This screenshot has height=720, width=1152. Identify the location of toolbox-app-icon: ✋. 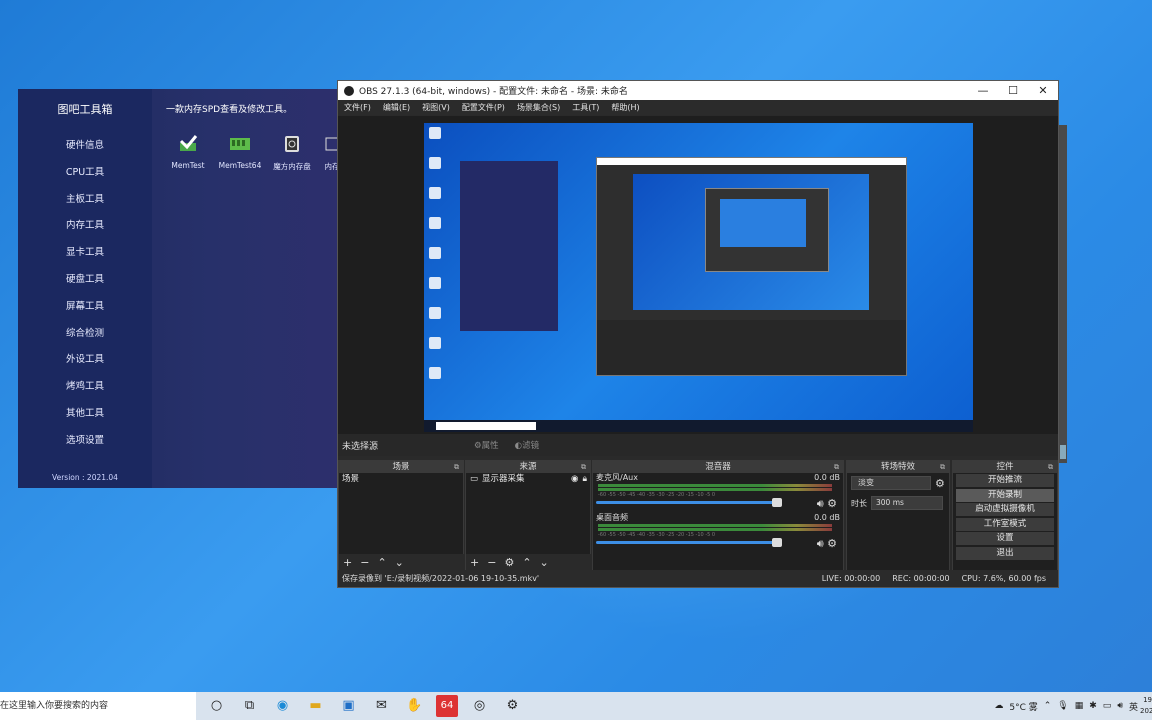
(414, 706).